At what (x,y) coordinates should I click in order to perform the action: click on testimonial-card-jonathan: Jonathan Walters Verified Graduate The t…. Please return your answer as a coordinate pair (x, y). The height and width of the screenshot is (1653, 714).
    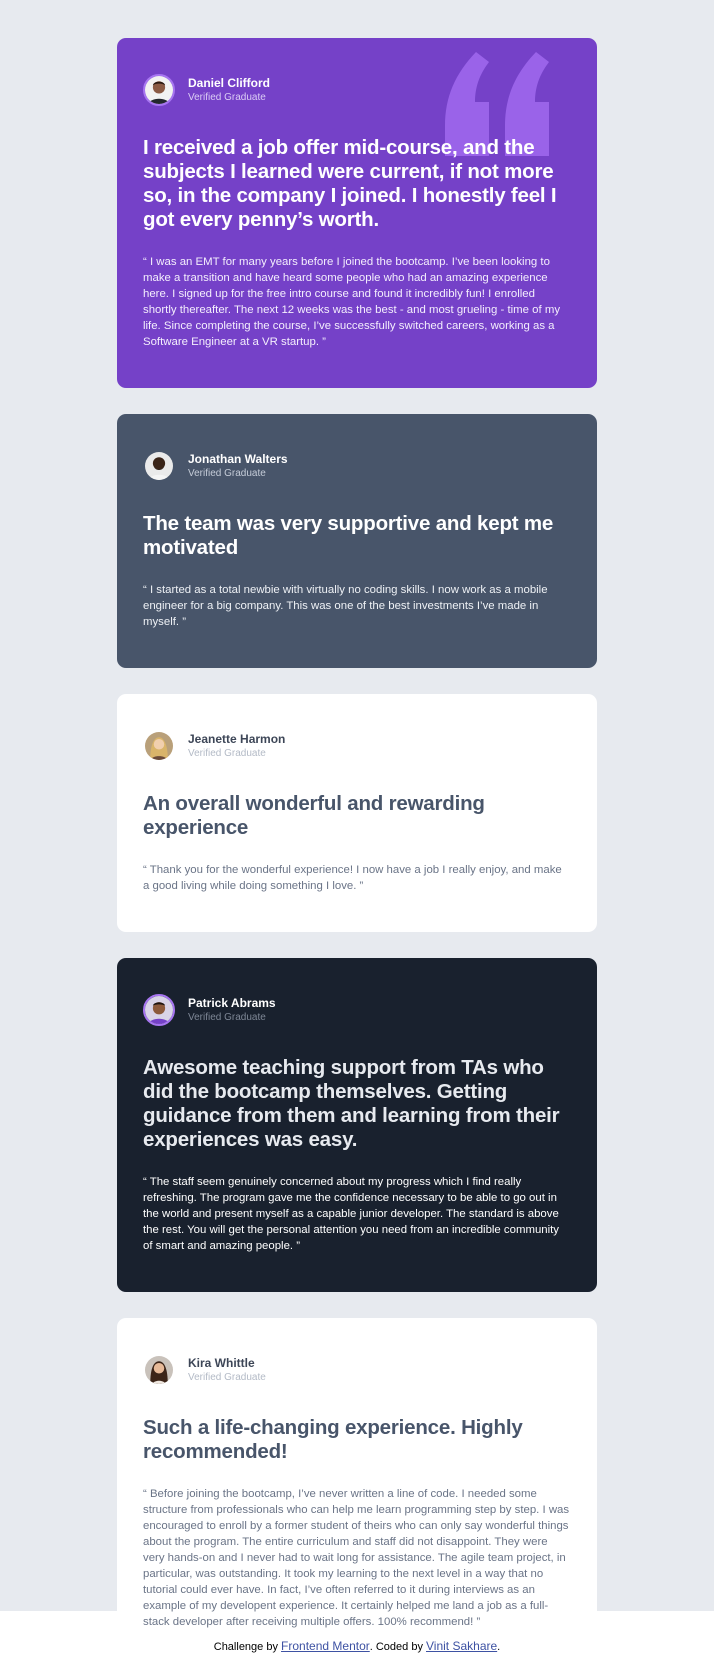
    Looking at the image, I should click on (357, 541).